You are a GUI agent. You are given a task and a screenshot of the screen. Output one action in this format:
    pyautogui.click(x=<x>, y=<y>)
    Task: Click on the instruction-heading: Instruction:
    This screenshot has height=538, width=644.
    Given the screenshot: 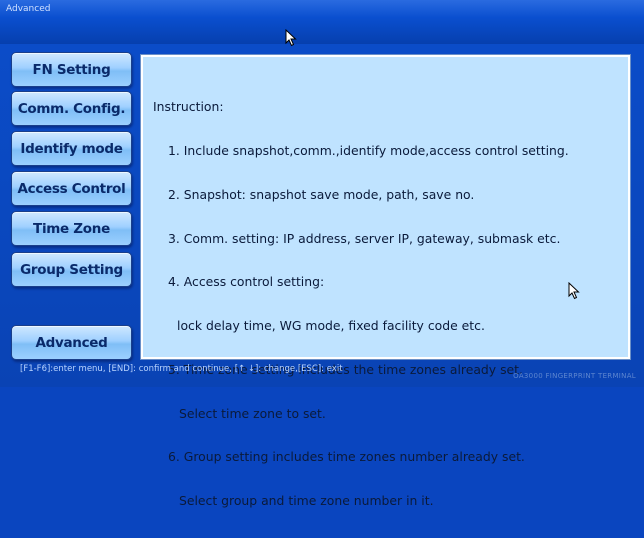 What is the action you would take?
    pyautogui.click(x=188, y=107)
    